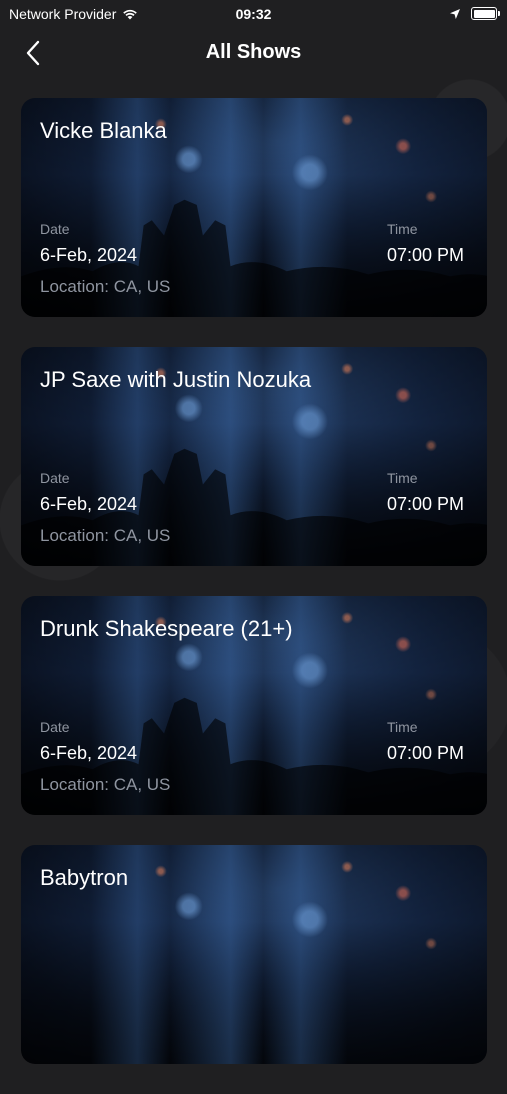 This screenshot has width=507, height=1094. I want to click on show-title: JP Saxe with Justin Nozuka, so click(176, 379).